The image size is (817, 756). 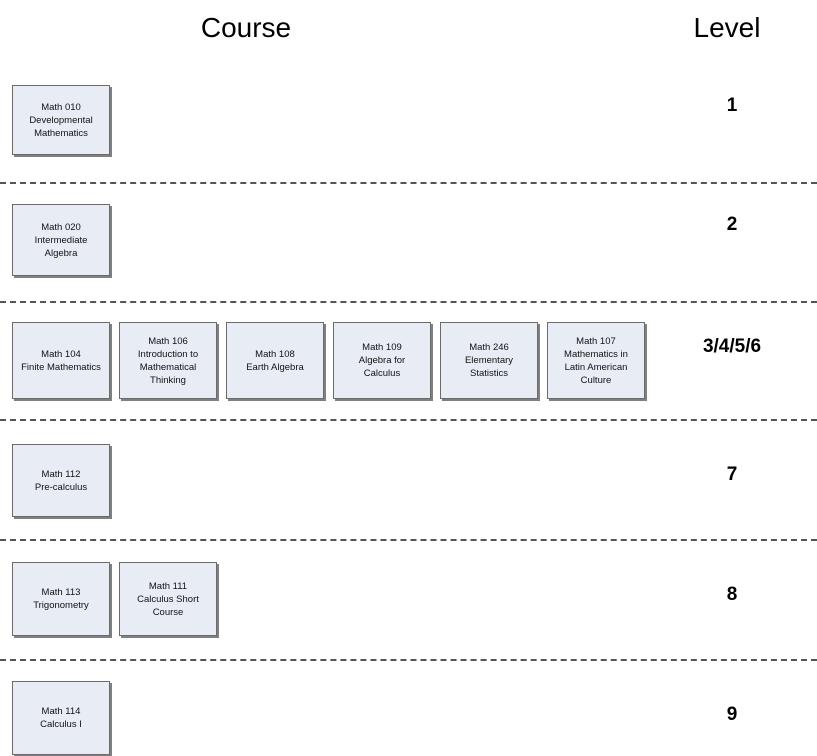 I want to click on level-value: 1, so click(x=732, y=105).